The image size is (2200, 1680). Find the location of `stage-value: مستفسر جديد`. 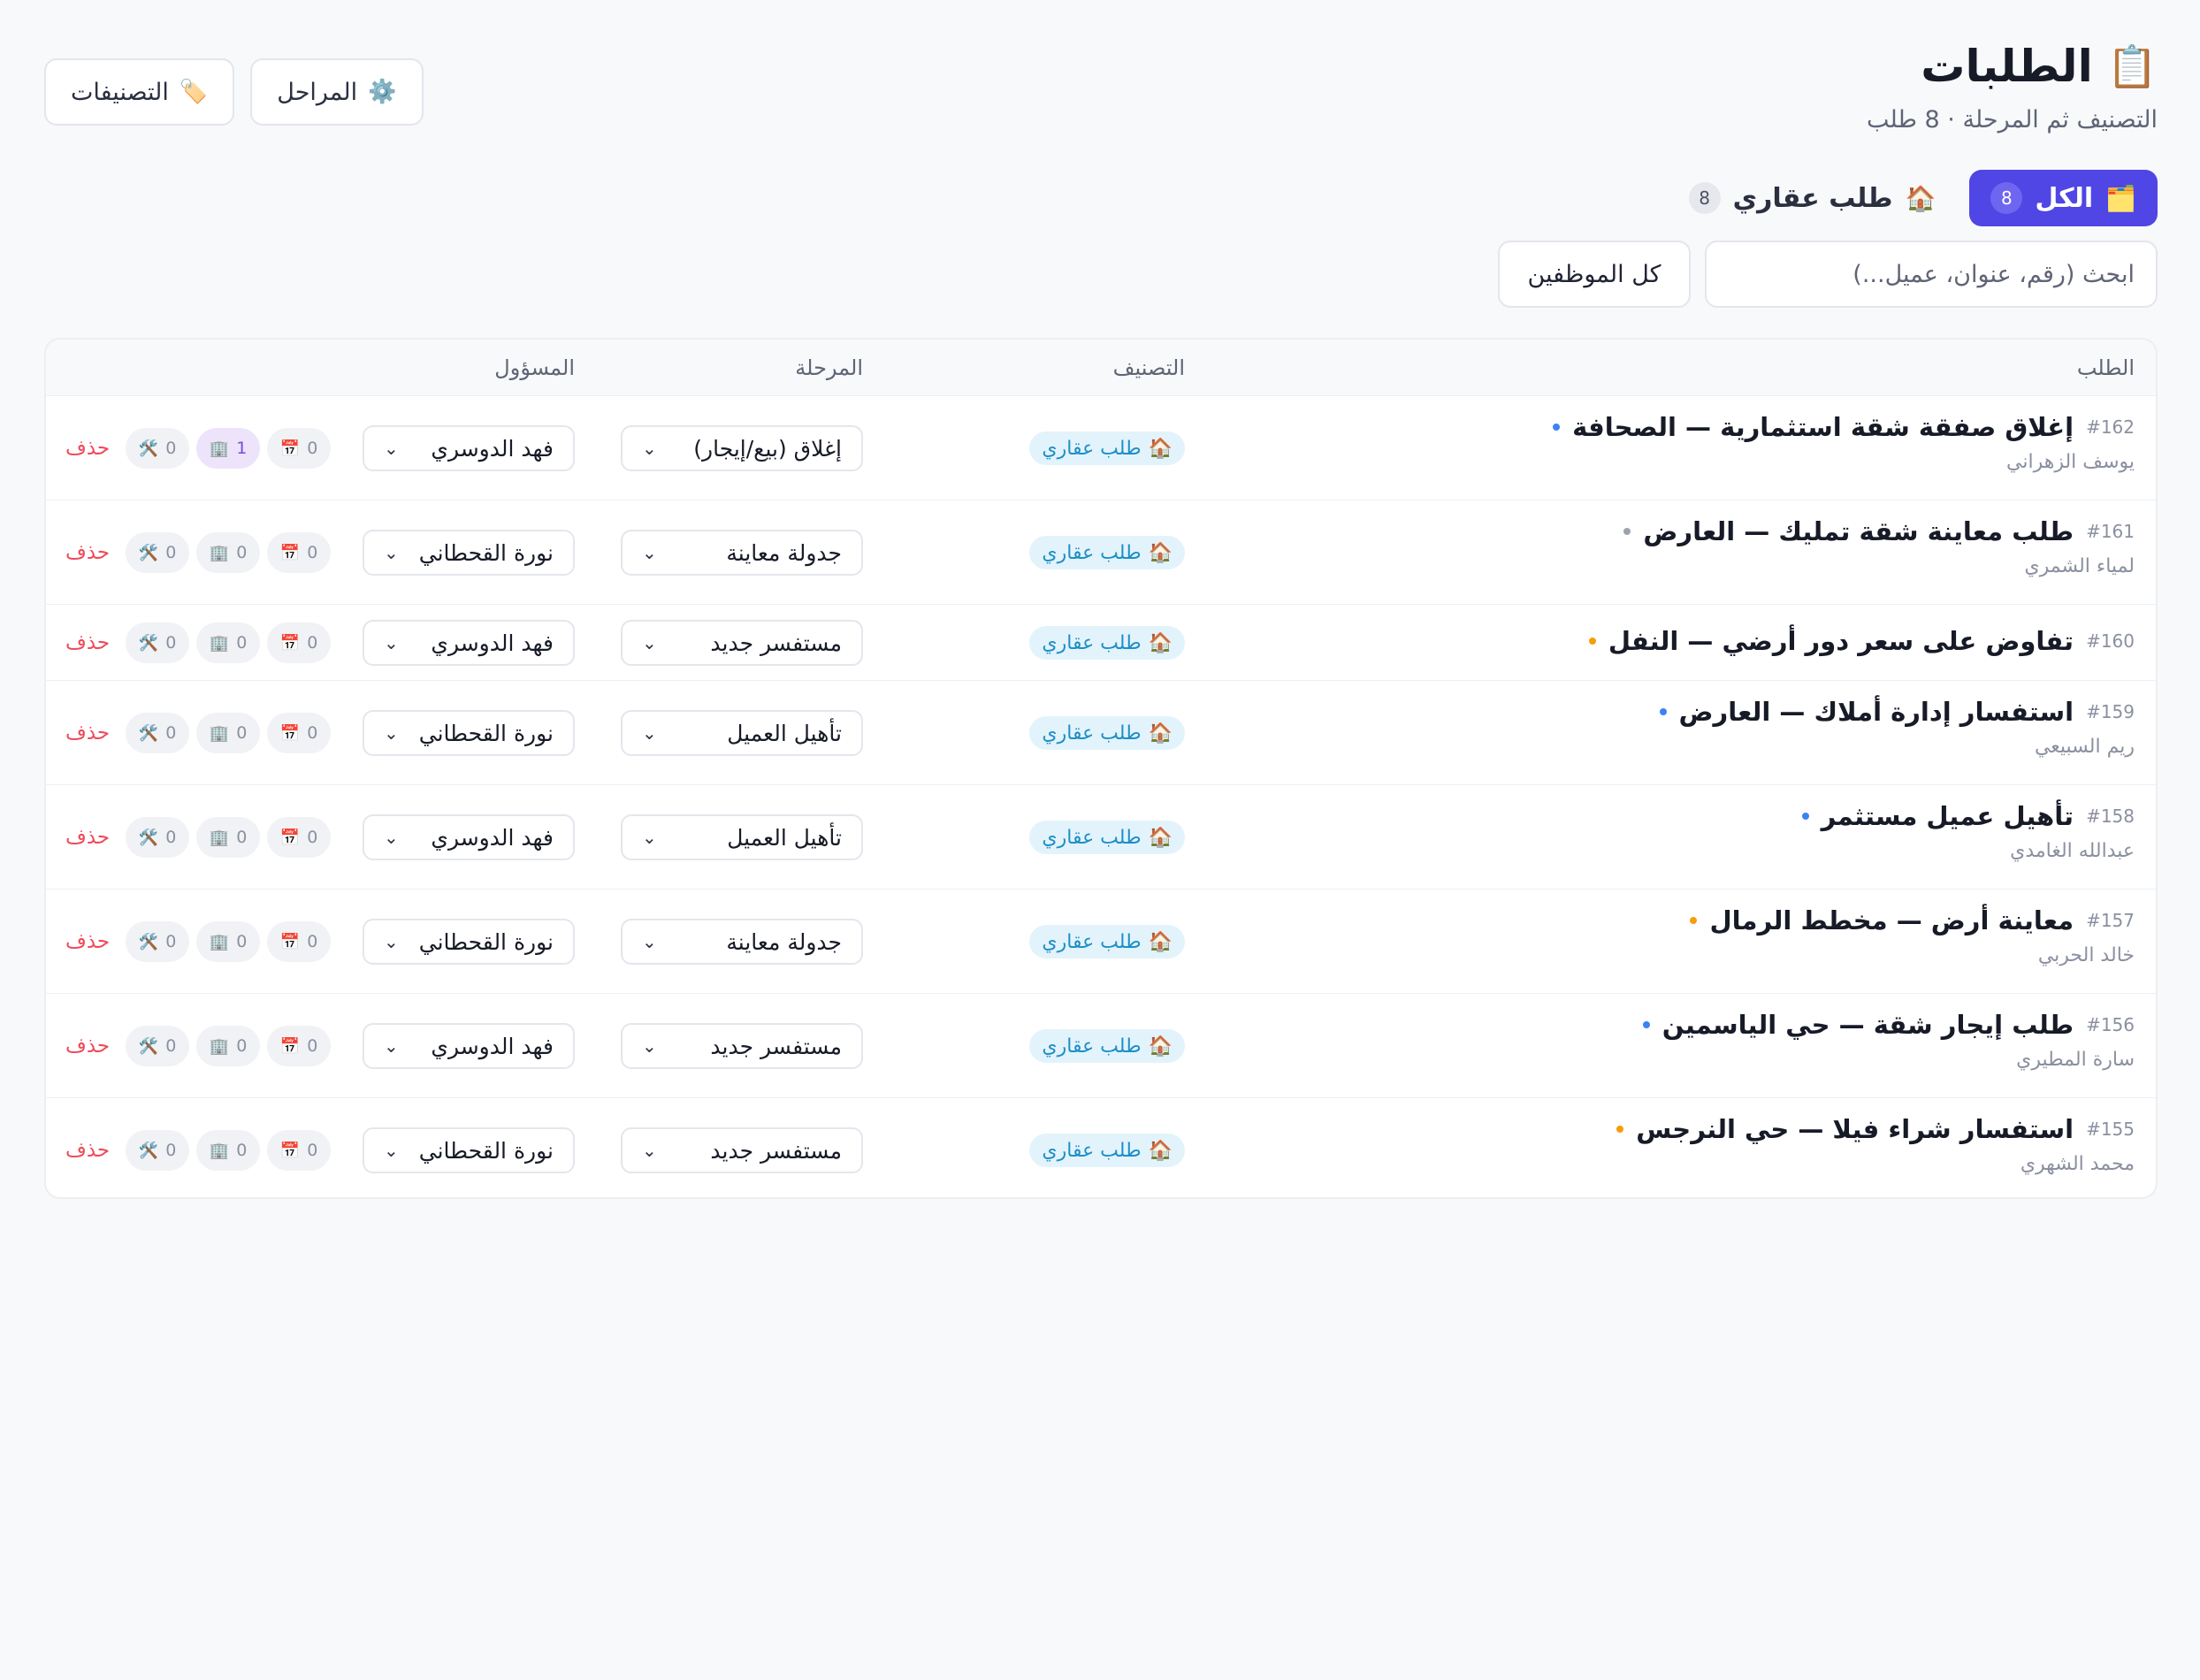

stage-value: مستفسر جديد is located at coordinates (776, 1046).